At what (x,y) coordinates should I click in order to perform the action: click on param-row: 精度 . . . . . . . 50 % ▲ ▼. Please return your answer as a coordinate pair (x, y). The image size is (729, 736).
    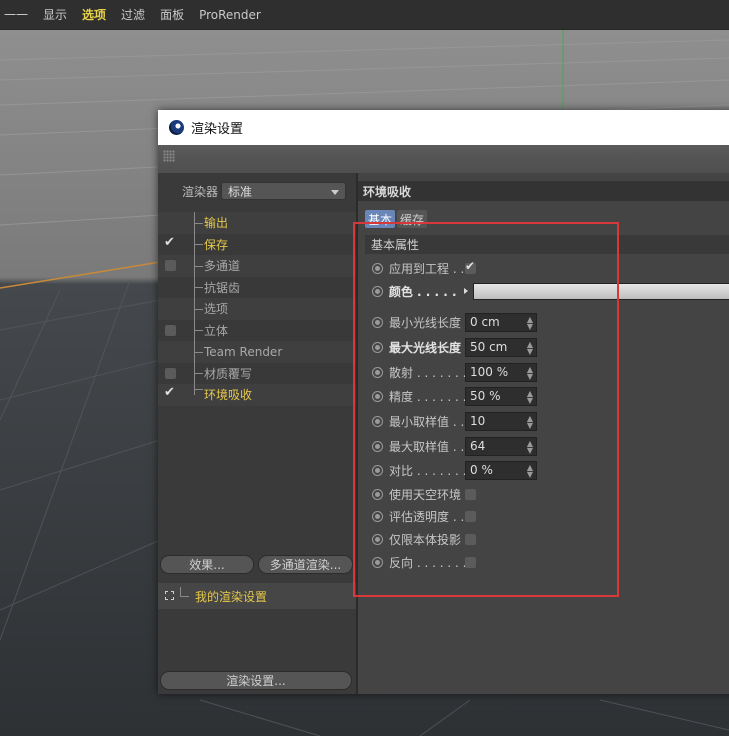
    Looking at the image, I should click on (550, 396).